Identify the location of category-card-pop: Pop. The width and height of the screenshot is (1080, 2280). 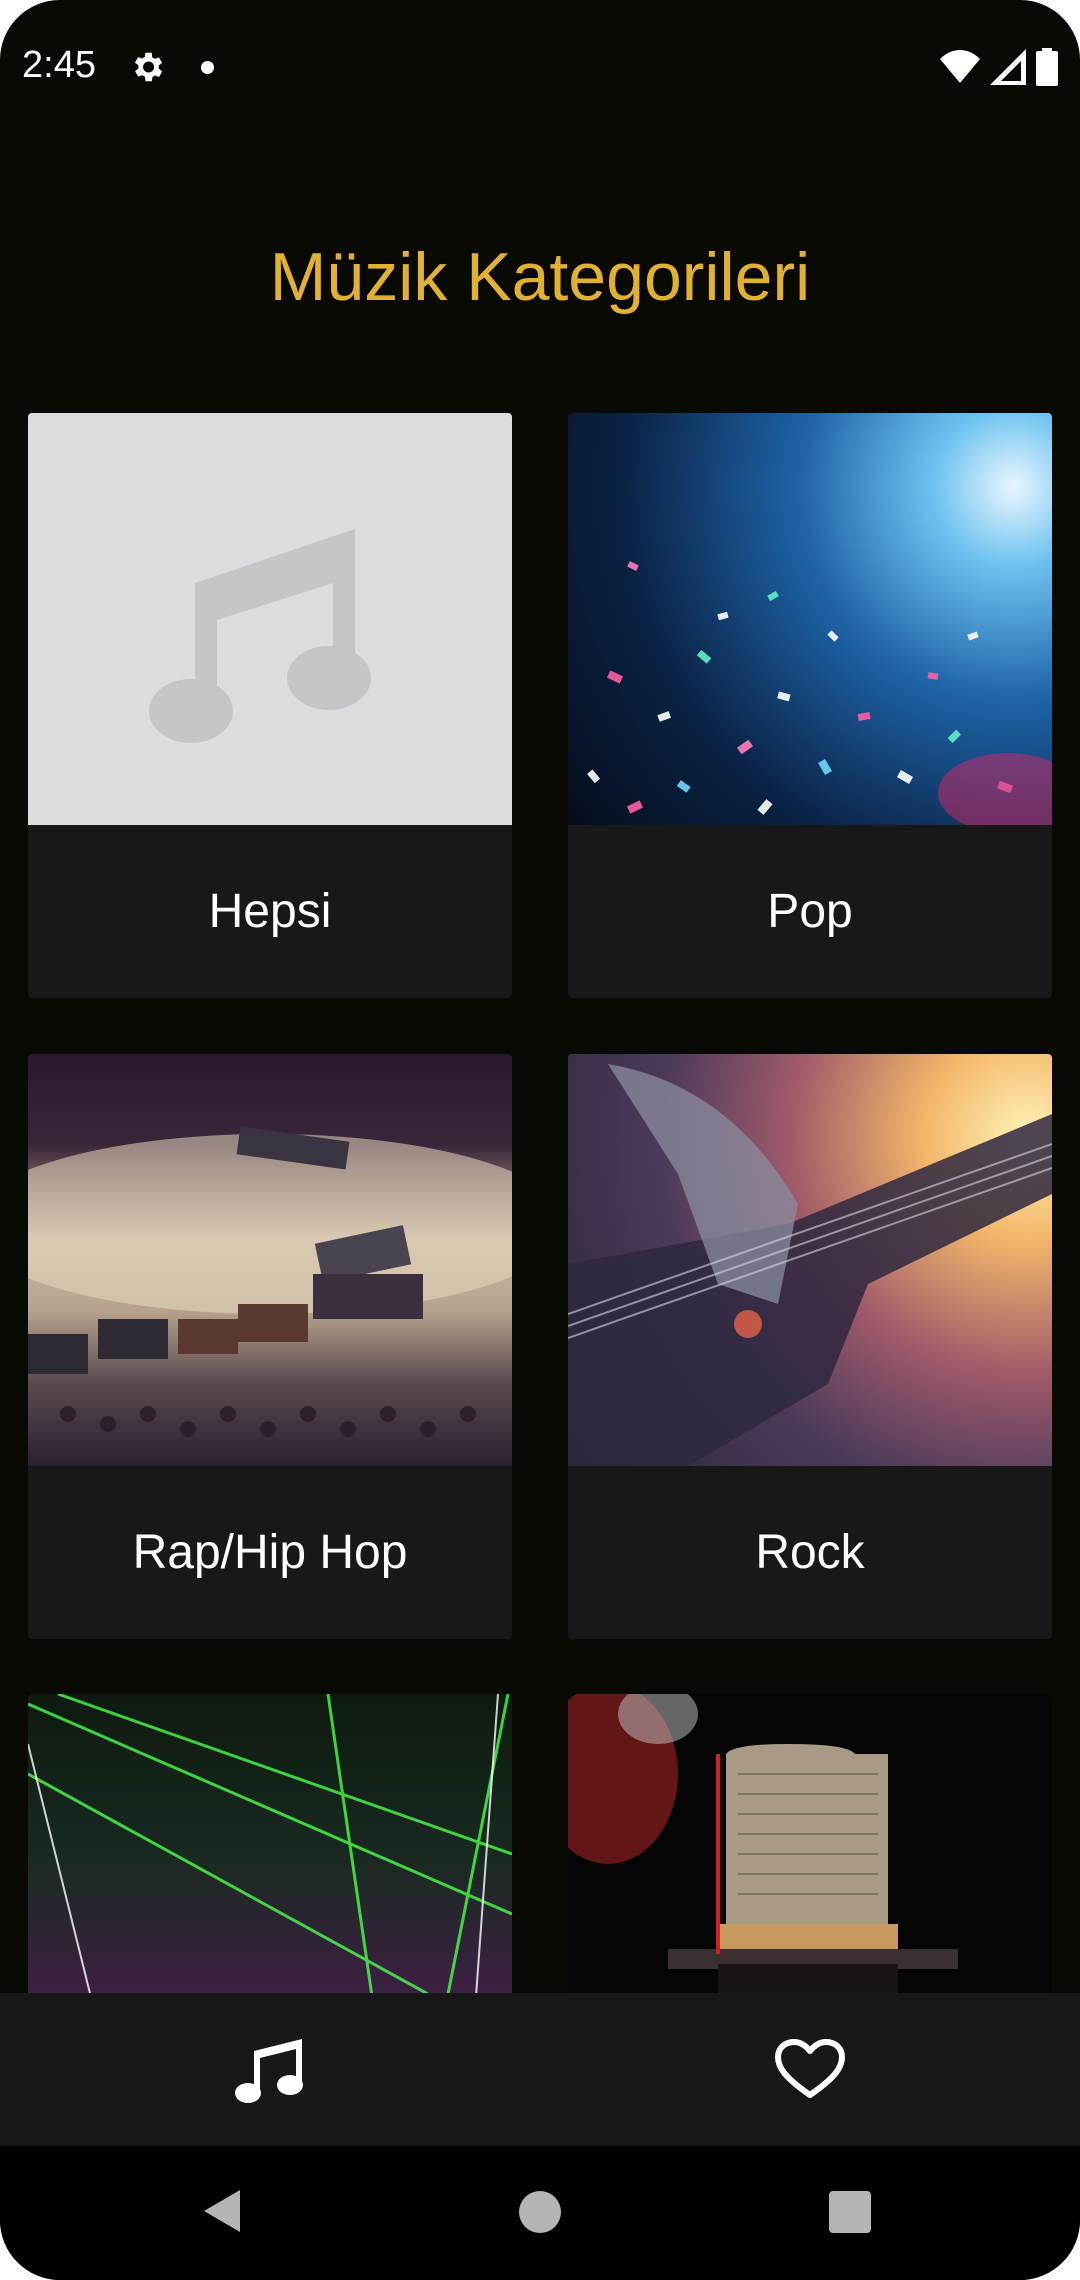
(810, 705).